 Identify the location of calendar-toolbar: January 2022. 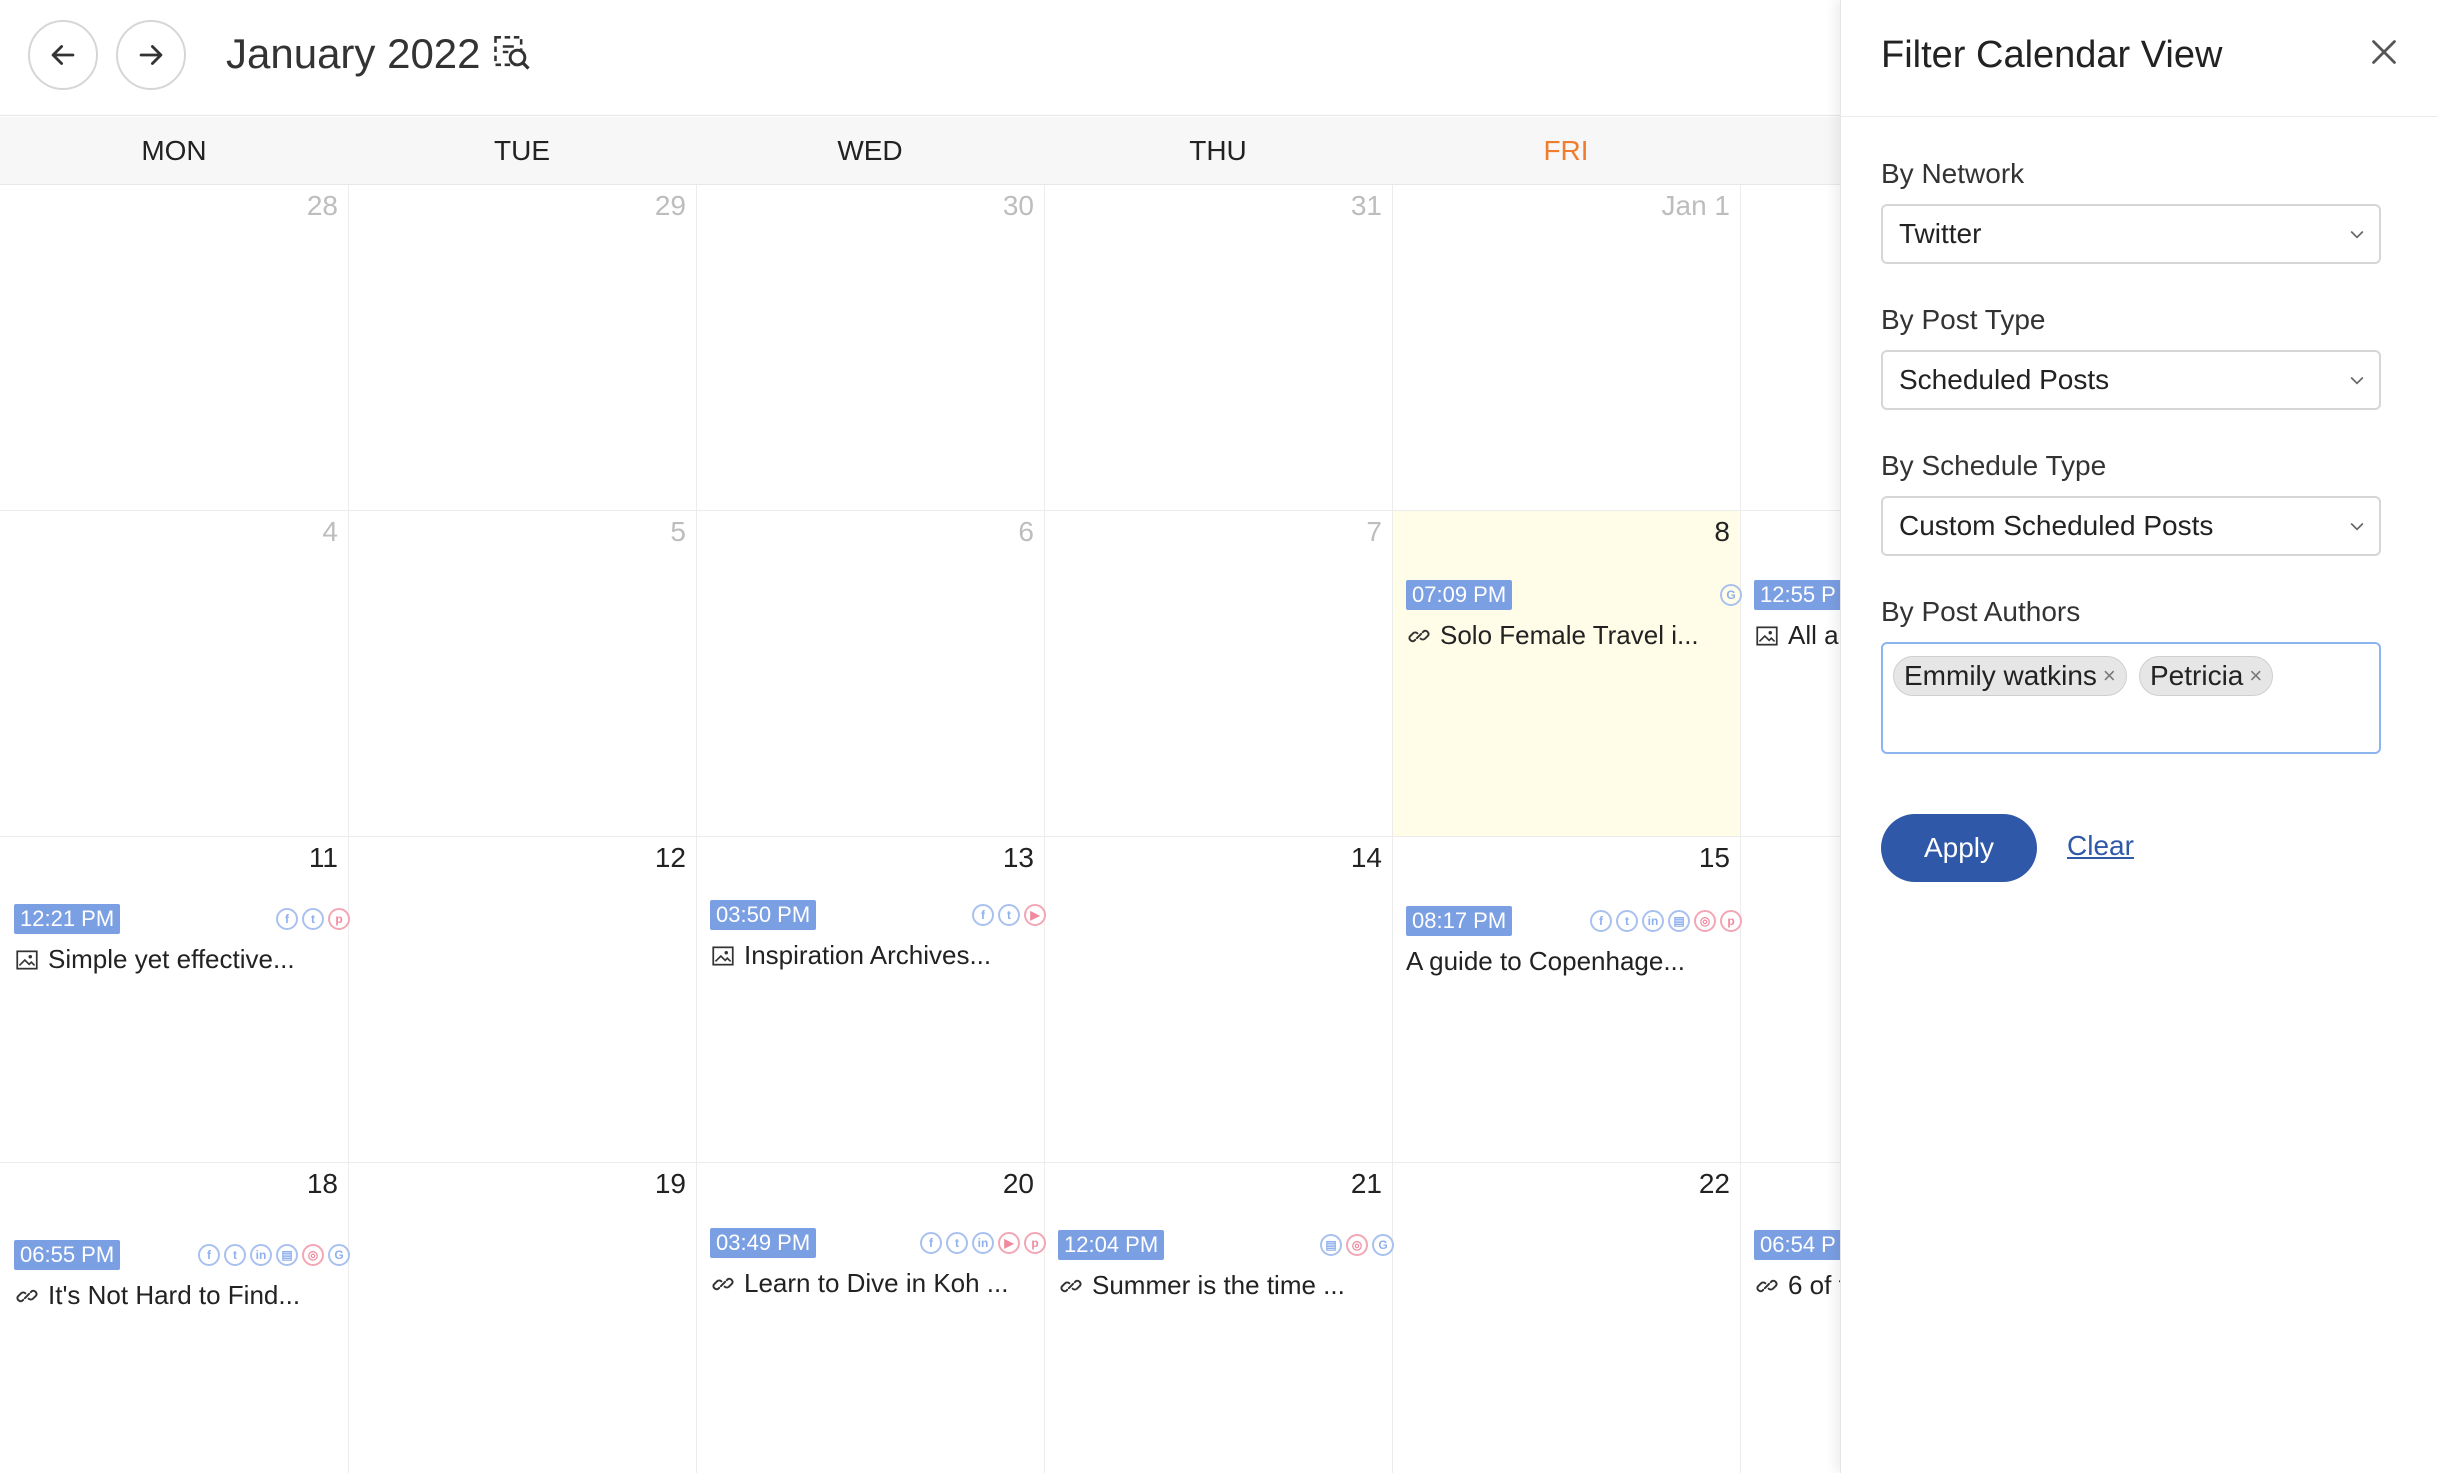
(920, 58).